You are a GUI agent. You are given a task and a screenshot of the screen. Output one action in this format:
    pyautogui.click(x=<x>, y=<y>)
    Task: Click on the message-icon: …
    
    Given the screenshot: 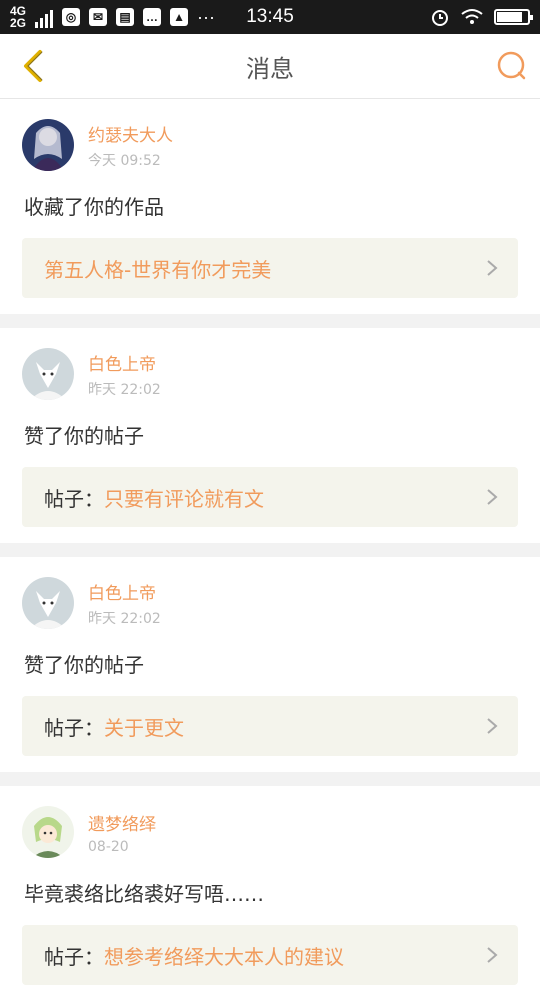 What is the action you would take?
    pyautogui.click(x=152, y=17)
    